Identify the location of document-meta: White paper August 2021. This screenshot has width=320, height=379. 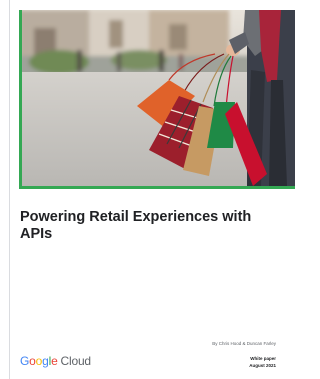
(262, 362).